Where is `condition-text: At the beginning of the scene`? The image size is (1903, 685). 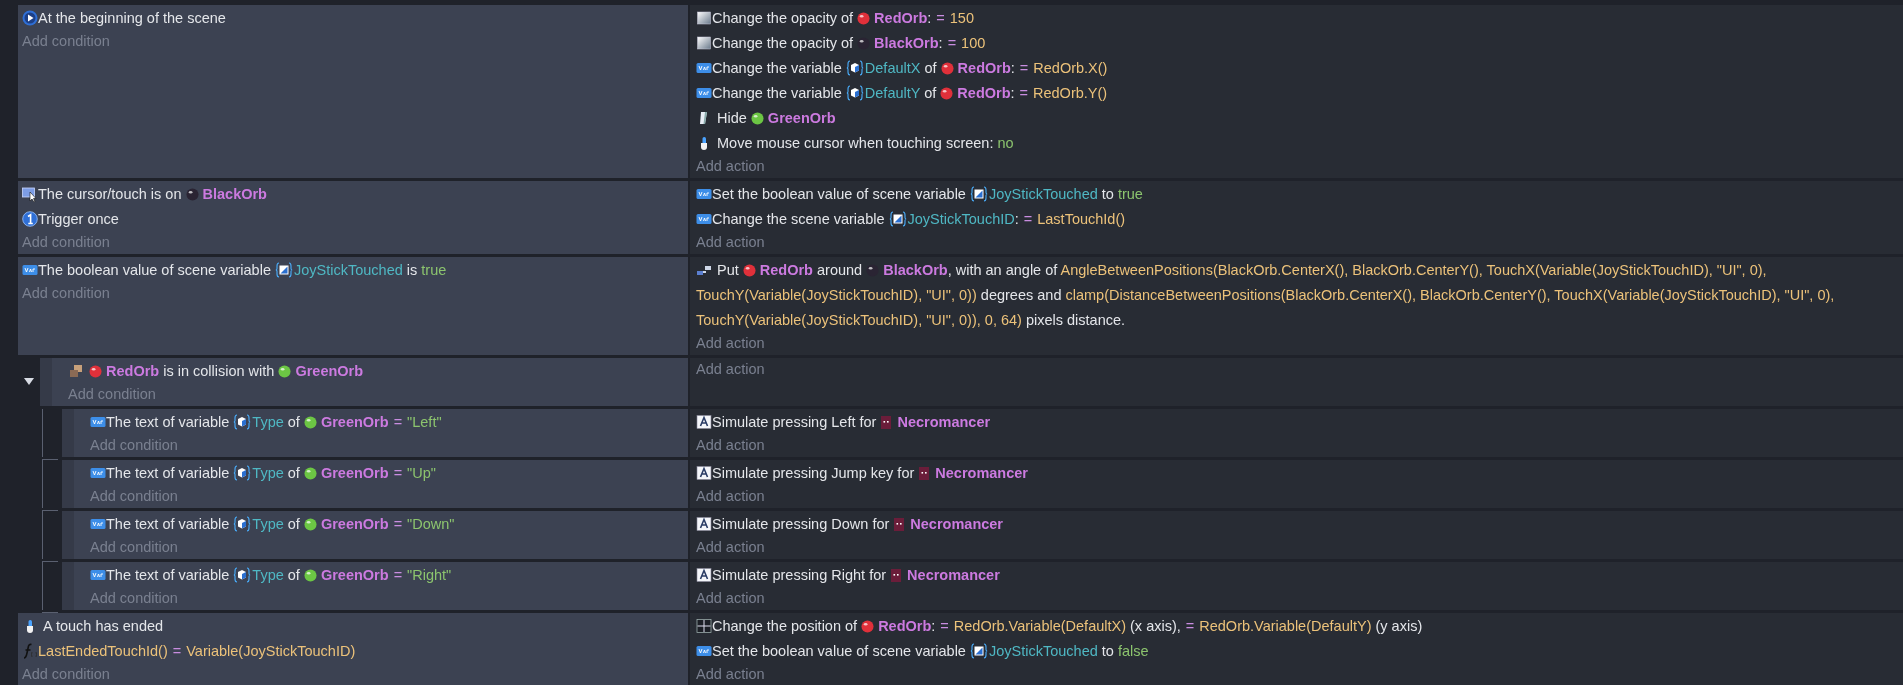 condition-text: At the beginning of the scene is located at coordinates (124, 18).